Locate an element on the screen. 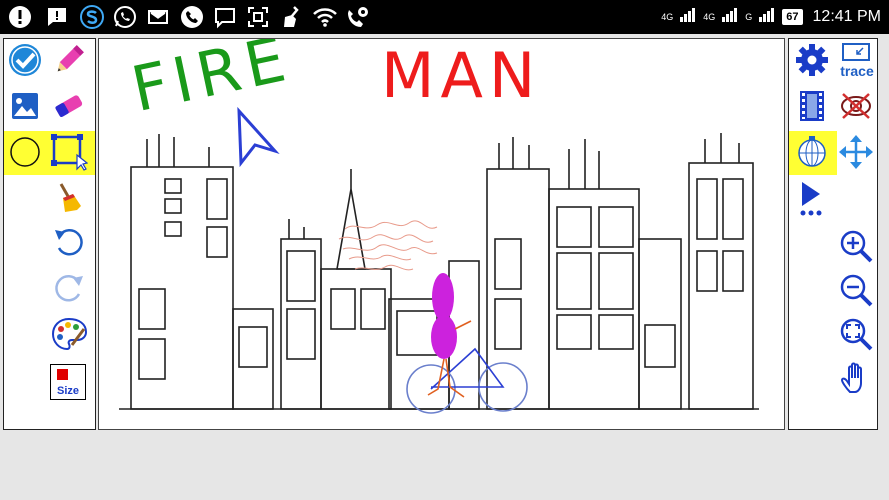 The height and width of the screenshot is (500, 889). network-4g-top-label: 4G is located at coordinates (667, 17).